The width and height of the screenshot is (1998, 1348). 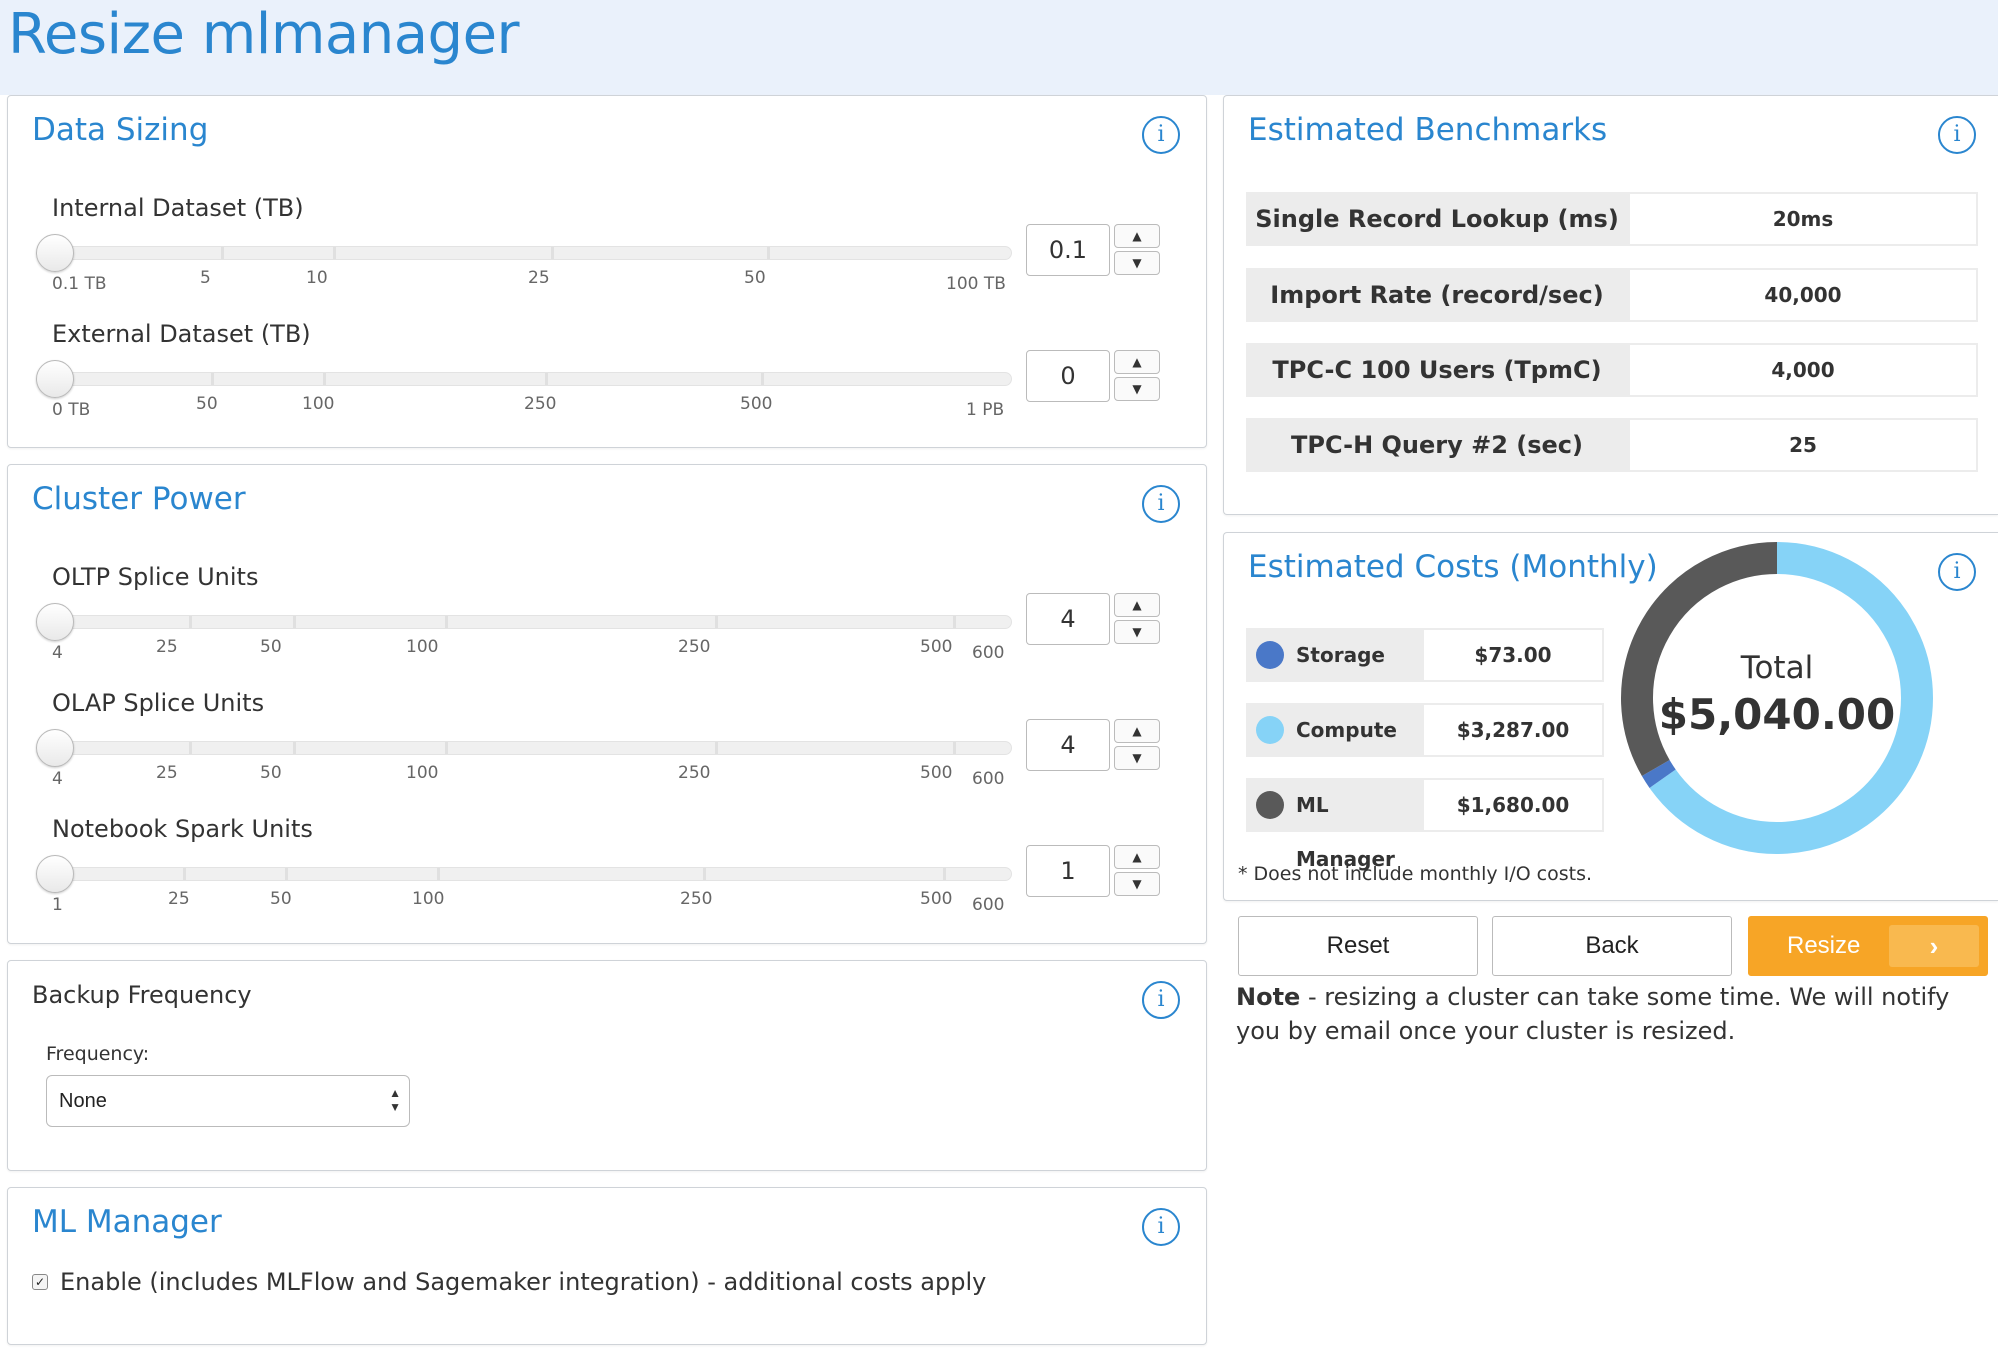 I want to click on donut-total-value: $5,040.00, so click(x=1777, y=714).